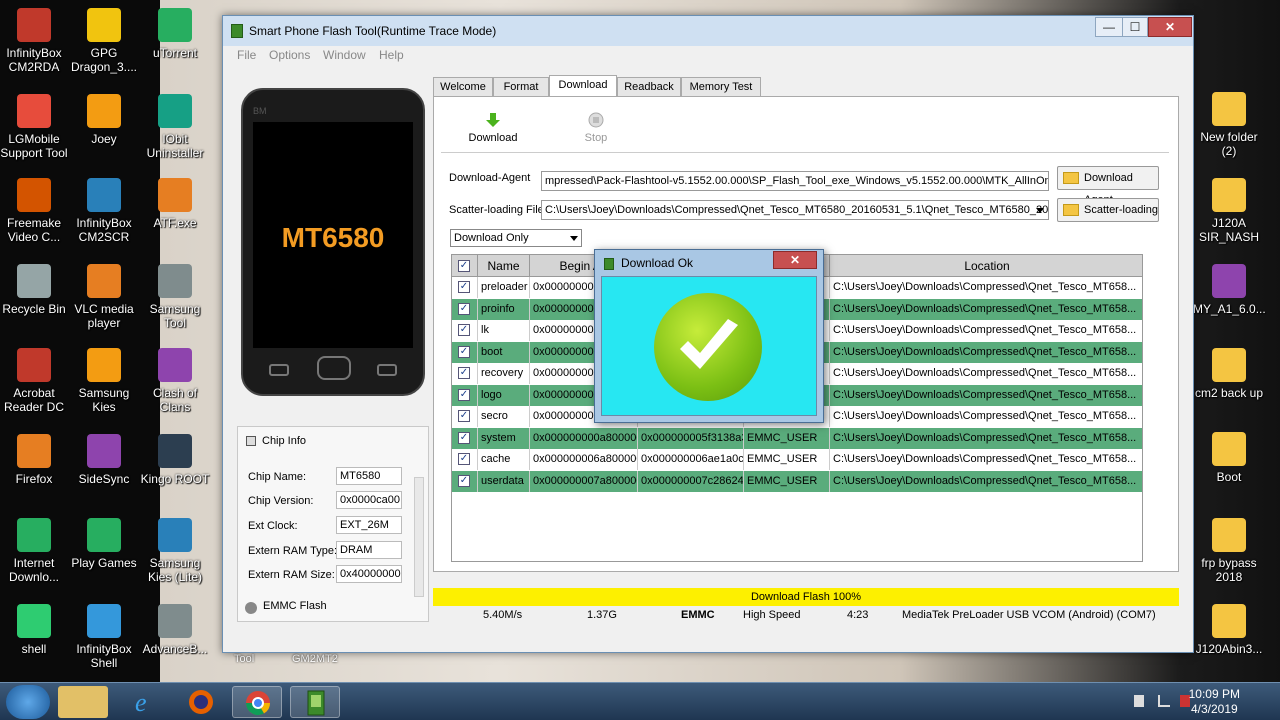  I want to click on desktop-icon: InfinityBox CM2SCR, so click(104, 211).